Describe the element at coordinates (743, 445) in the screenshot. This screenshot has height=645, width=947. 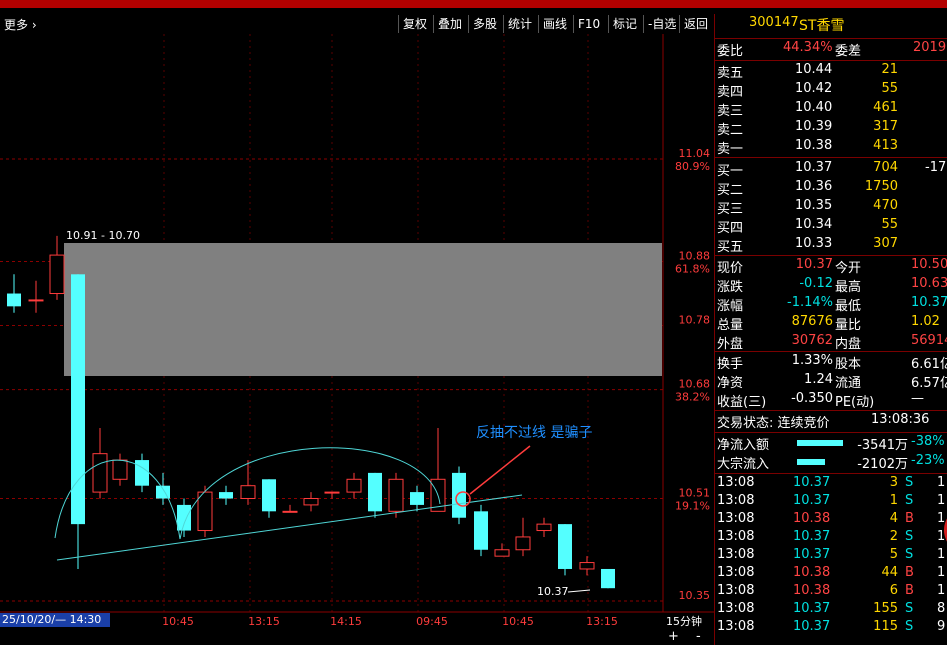
I see `flow-label: 净流入额` at that location.